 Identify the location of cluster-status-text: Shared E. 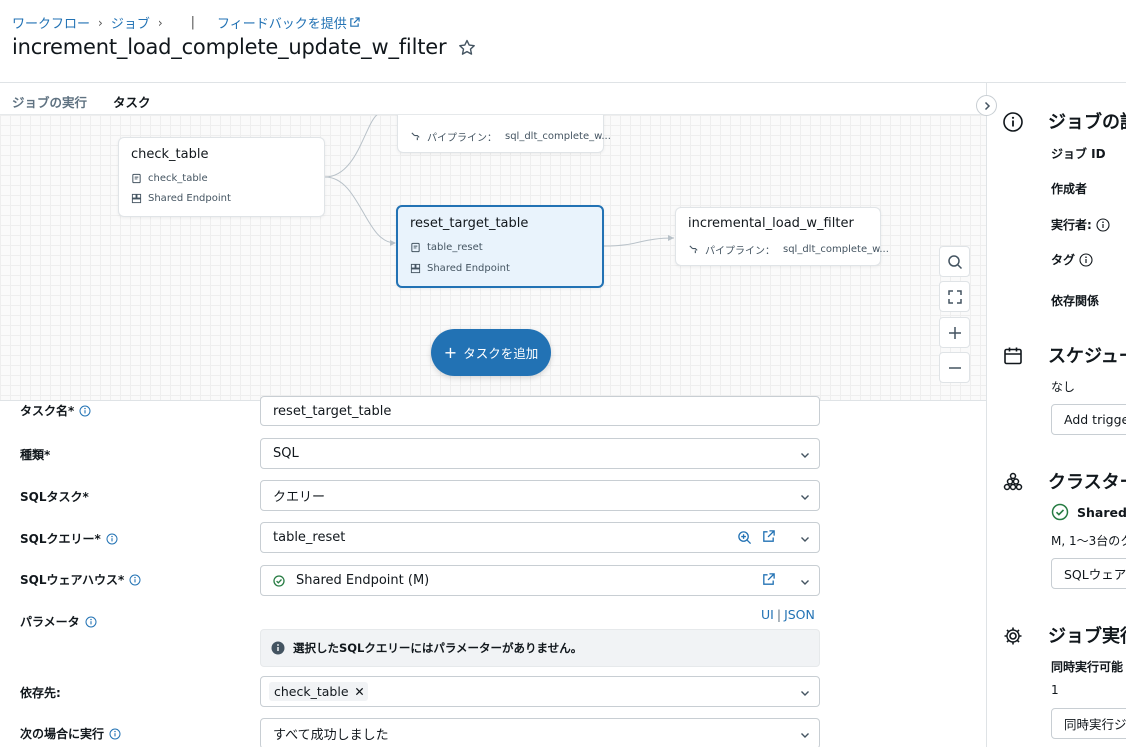
(1101, 512).